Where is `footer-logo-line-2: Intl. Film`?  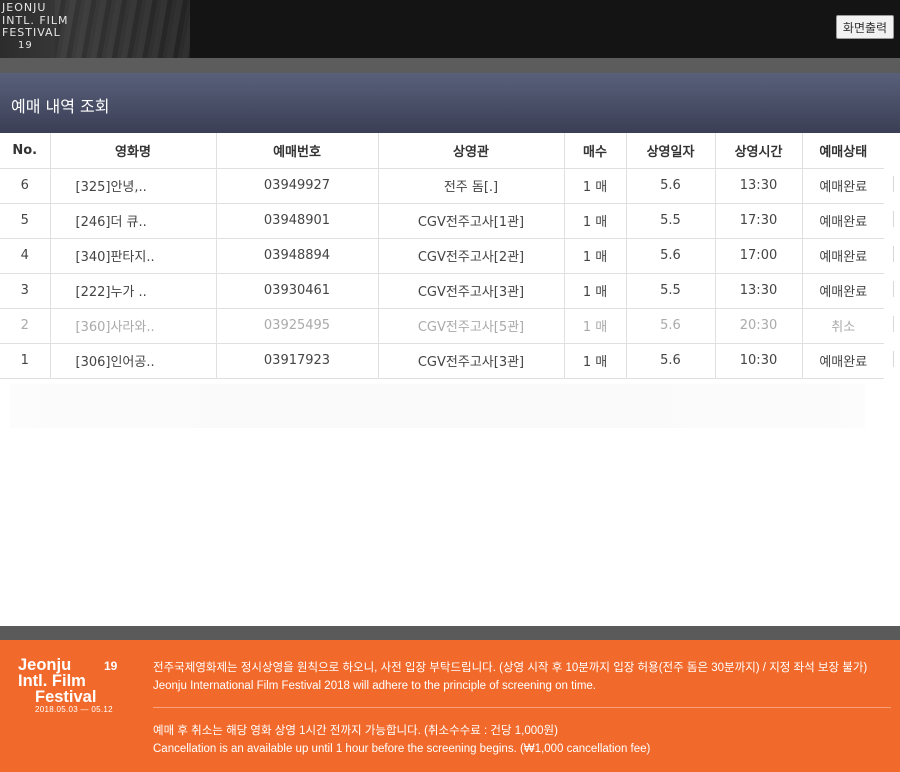 footer-logo-line-2: Intl. Film is located at coordinates (52, 681).